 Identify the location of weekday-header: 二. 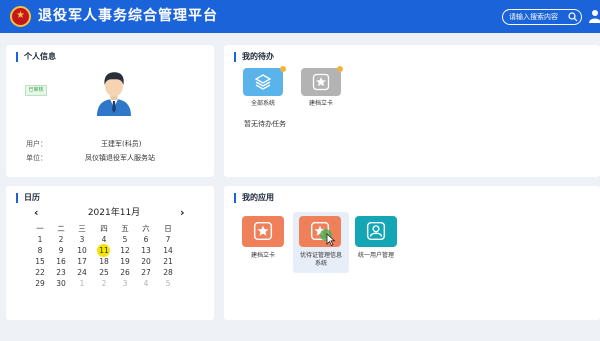
(61, 228).